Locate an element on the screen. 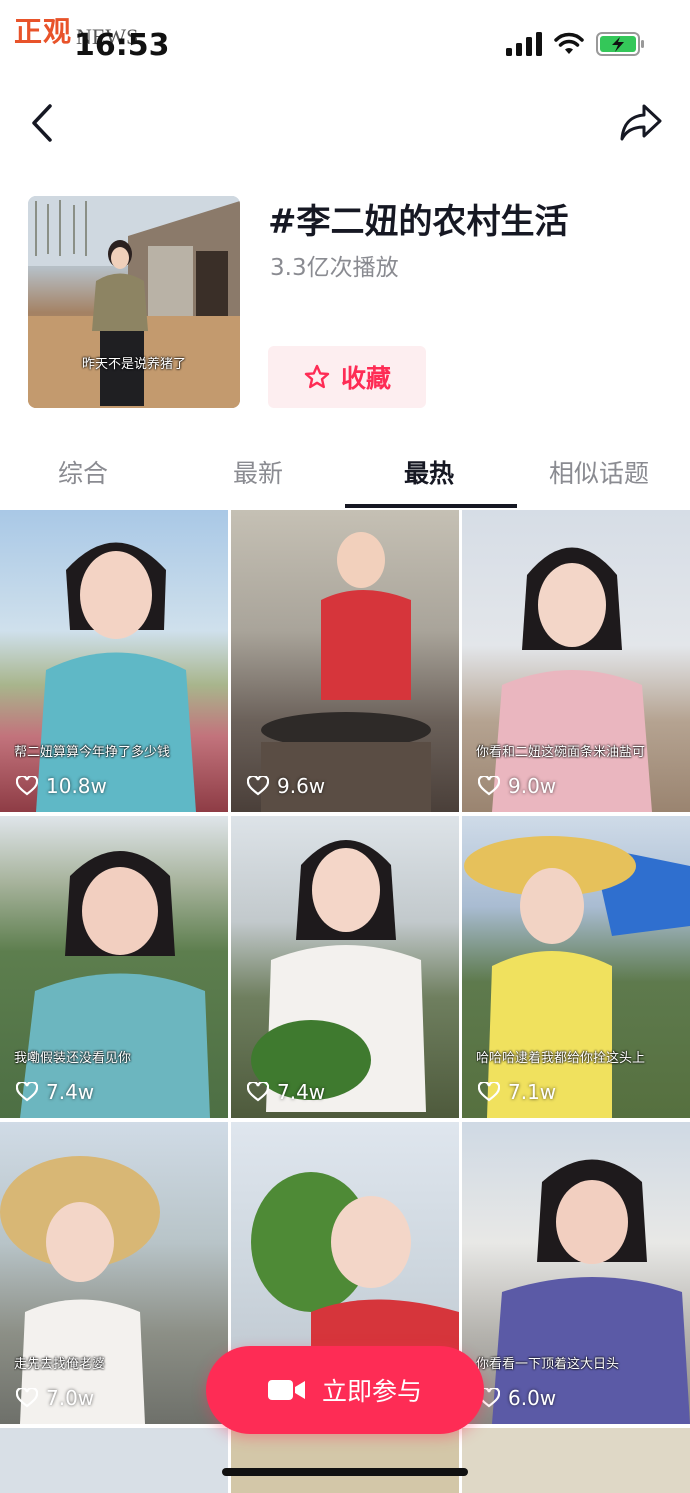 The image size is (690, 1493). play-count: 3.3亿次播放 is located at coordinates (334, 268).